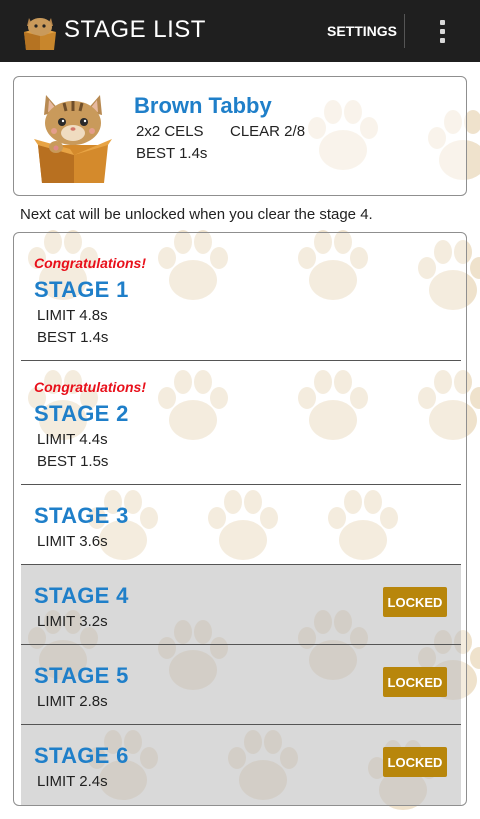  I want to click on brown-tabby-cat-icon, so click(73, 139).